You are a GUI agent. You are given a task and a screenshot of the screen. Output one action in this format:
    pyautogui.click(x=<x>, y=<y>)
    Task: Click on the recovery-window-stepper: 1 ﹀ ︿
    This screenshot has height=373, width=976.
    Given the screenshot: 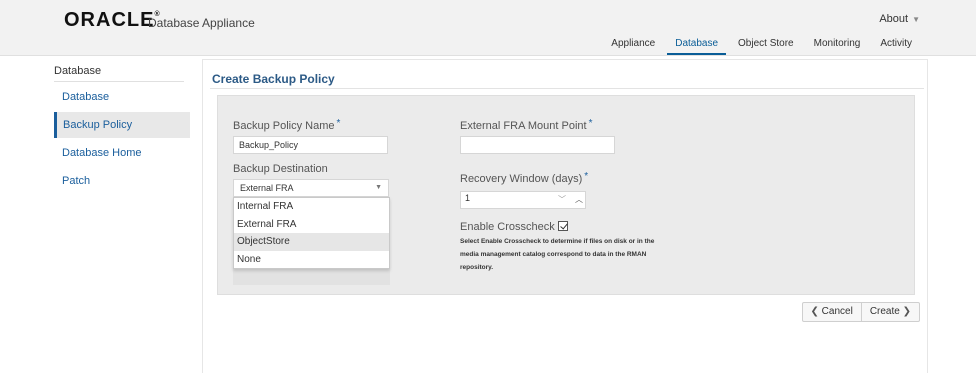 What is the action you would take?
    pyautogui.click(x=523, y=200)
    